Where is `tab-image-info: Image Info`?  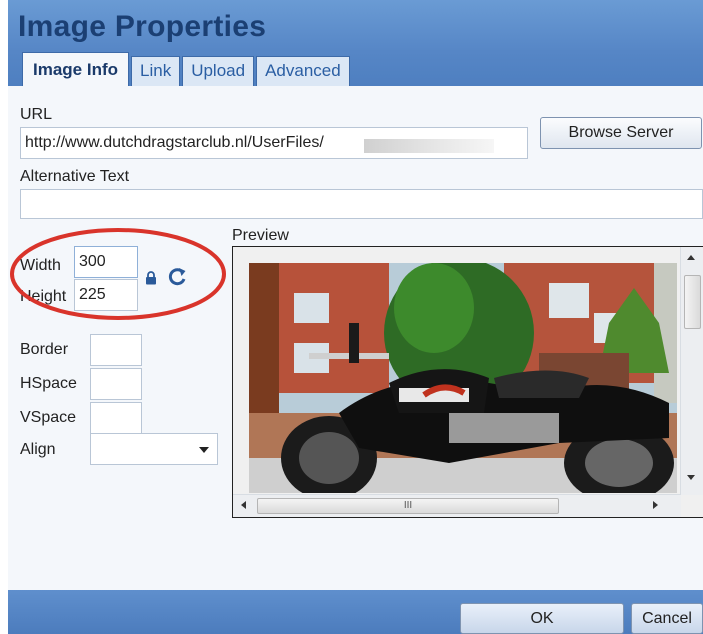 tab-image-info: Image Info is located at coordinates (76, 69).